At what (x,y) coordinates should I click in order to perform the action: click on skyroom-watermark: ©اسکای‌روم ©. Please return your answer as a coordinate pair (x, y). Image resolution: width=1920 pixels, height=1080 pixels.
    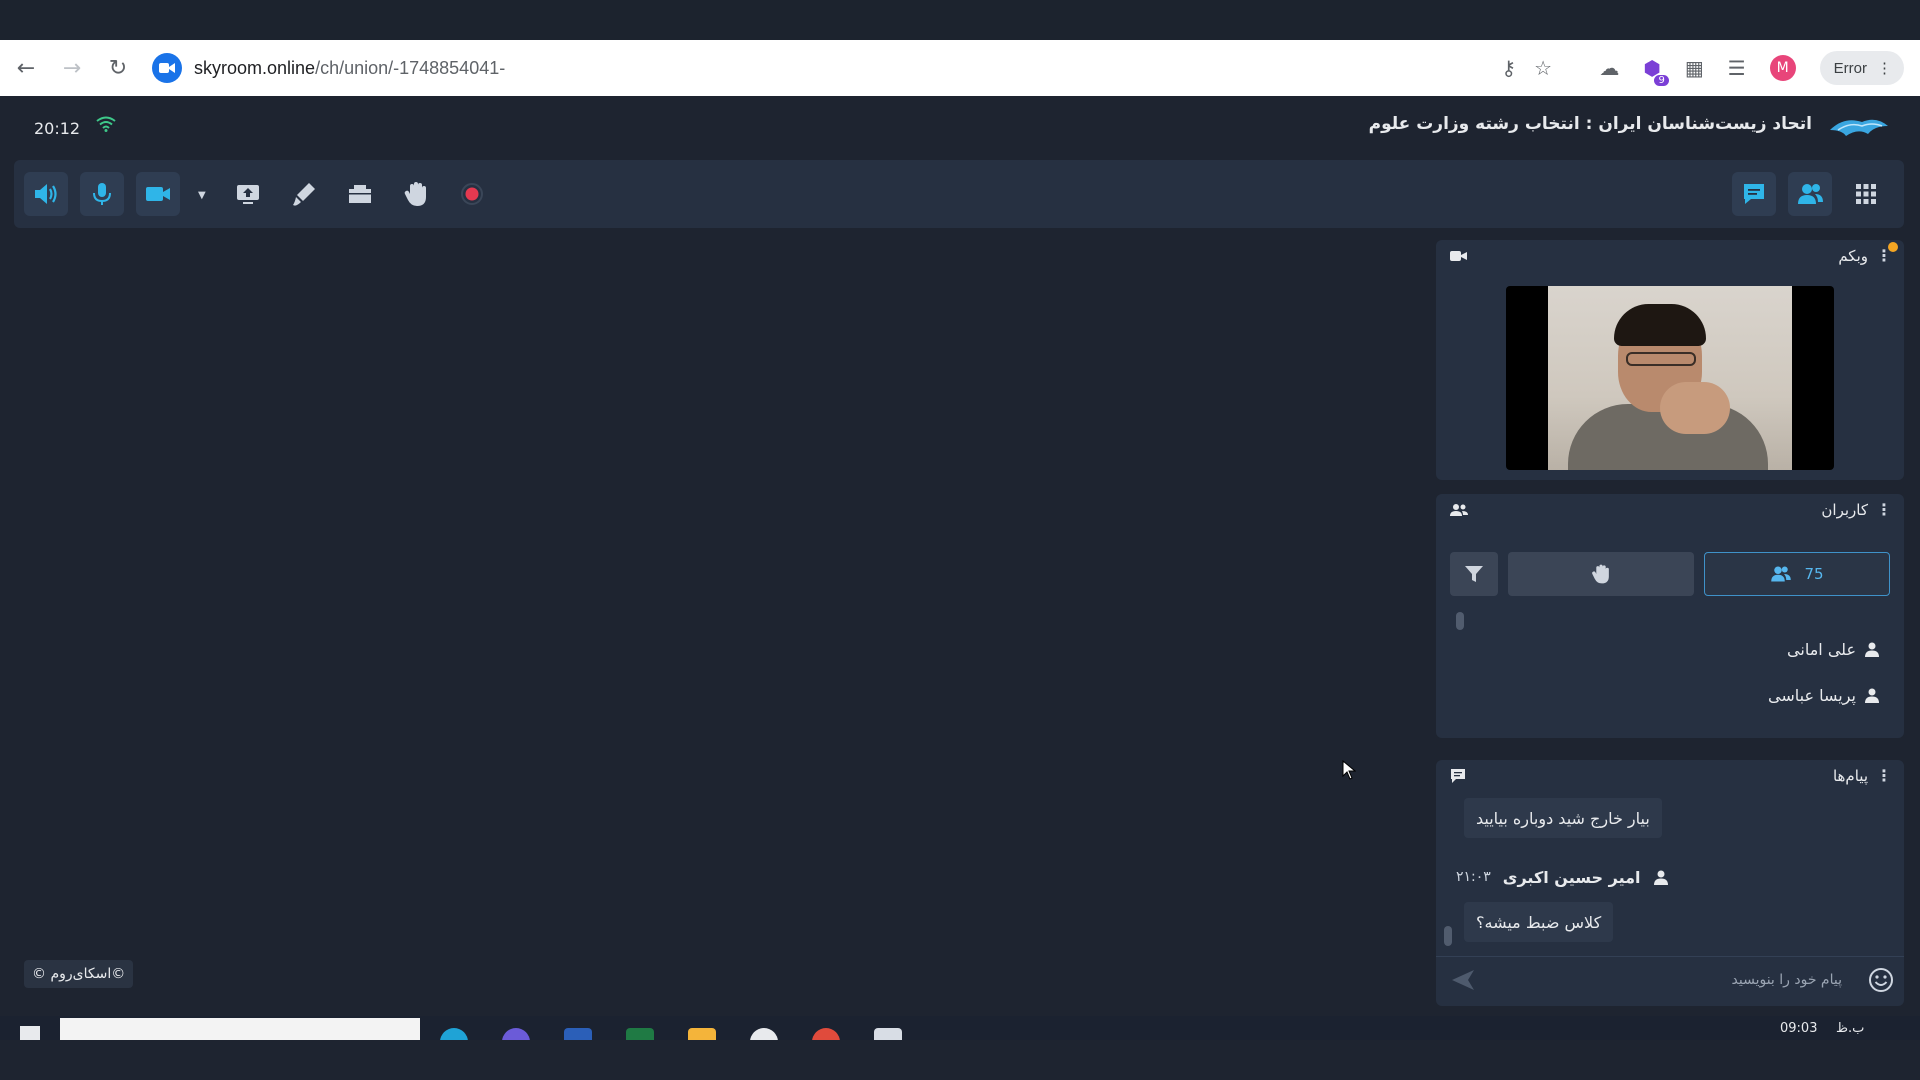
    Looking at the image, I should click on (79, 974).